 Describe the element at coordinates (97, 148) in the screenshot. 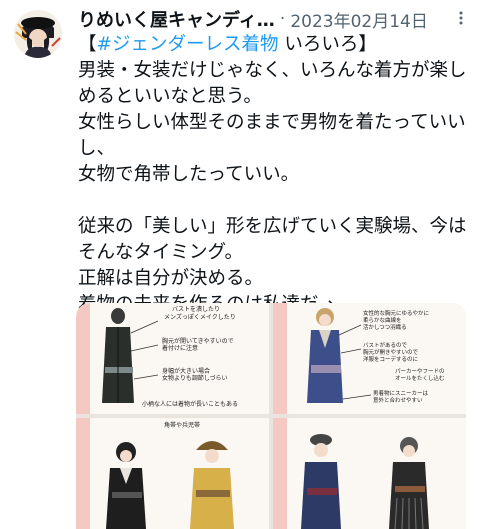

I see `tweet-text-line: し、` at that location.